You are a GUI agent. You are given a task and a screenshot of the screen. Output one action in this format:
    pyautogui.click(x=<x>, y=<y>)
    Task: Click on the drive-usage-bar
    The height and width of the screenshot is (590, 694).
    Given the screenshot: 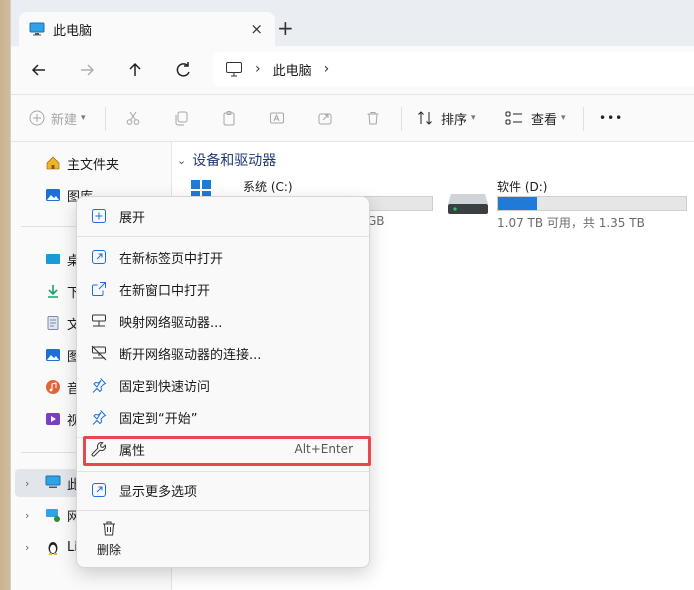 What is the action you would take?
    pyautogui.click(x=592, y=203)
    